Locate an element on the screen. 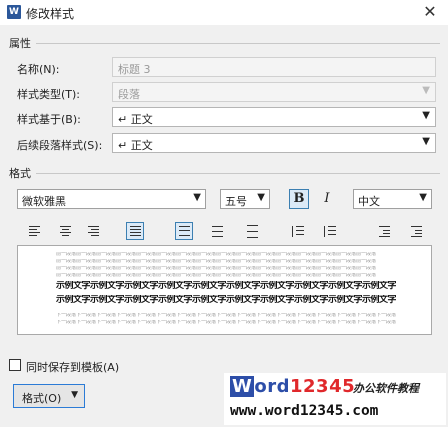 Image resolution: width=448 pixels, height=427 pixels. font-select: 微软雅黑 ▼ is located at coordinates (111, 199).